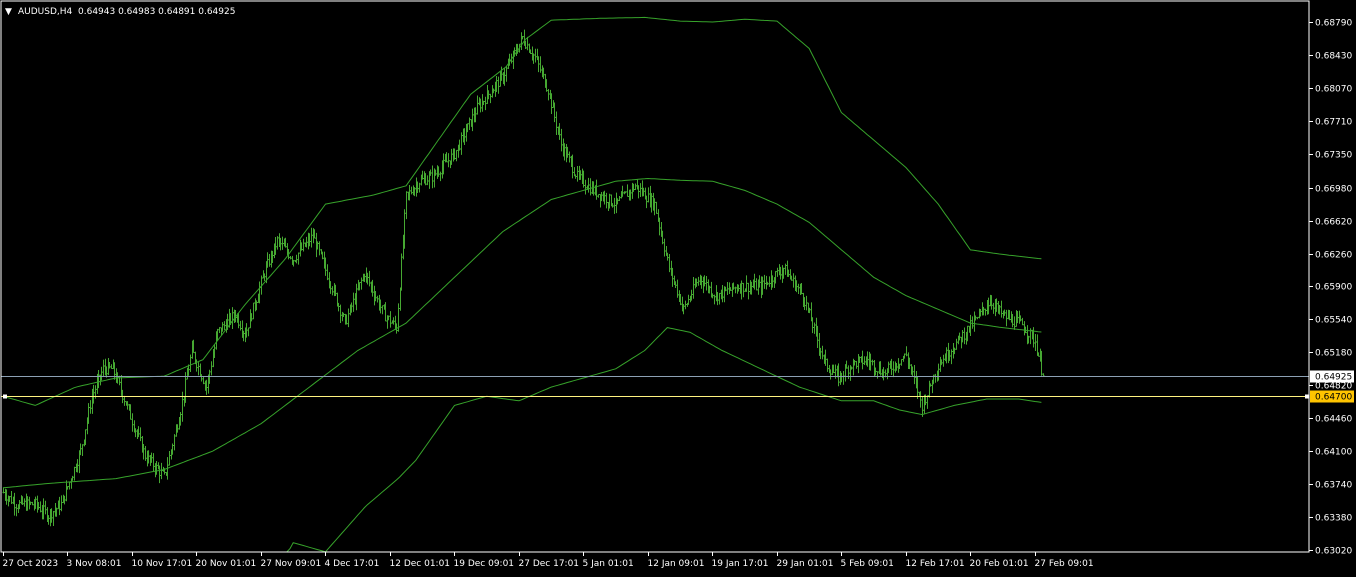 Image resolution: width=1356 pixels, height=577 pixels. Describe the element at coordinates (1333, 90) in the screenshot. I see `price-tick-label: 0.68070` at that location.